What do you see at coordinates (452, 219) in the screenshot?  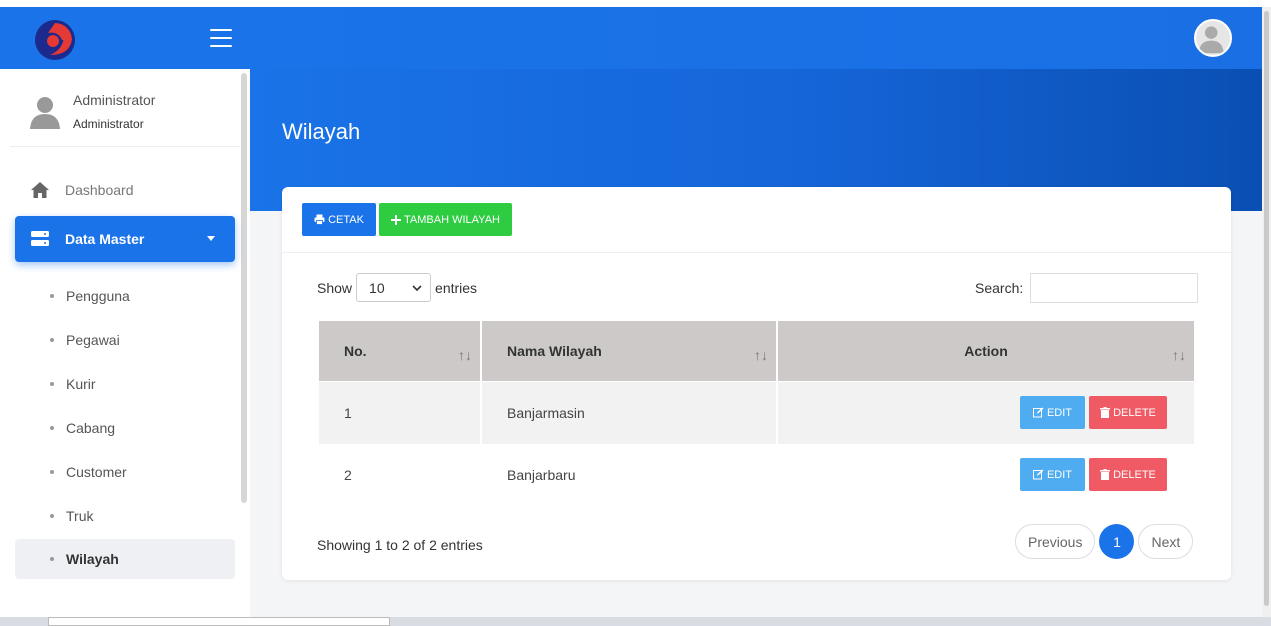 I see `tambah-label: TAMBAH WILAYAH` at bounding box center [452, 219].